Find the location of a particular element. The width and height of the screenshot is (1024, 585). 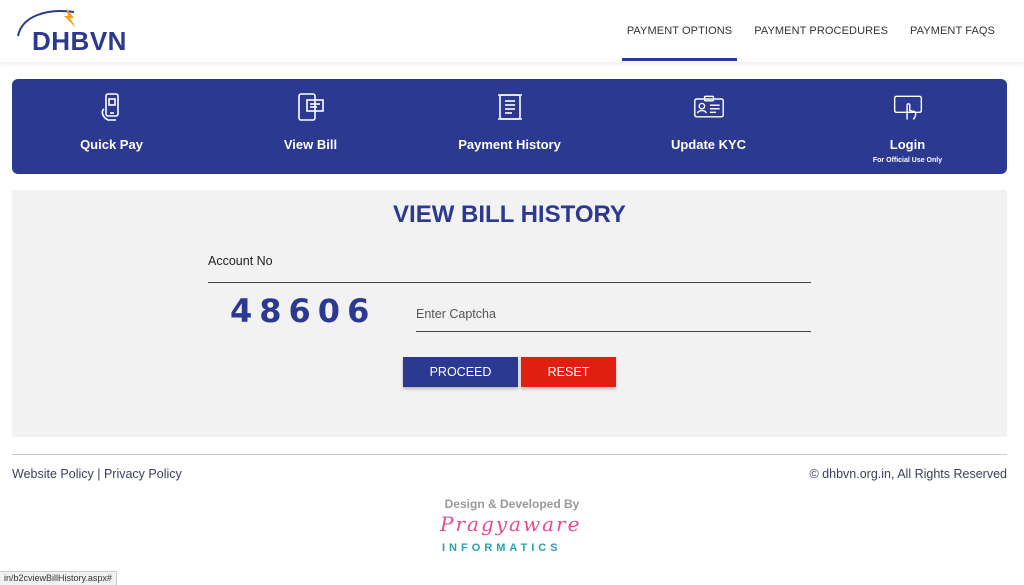

captcha-input is located at coordinates (613, 314).